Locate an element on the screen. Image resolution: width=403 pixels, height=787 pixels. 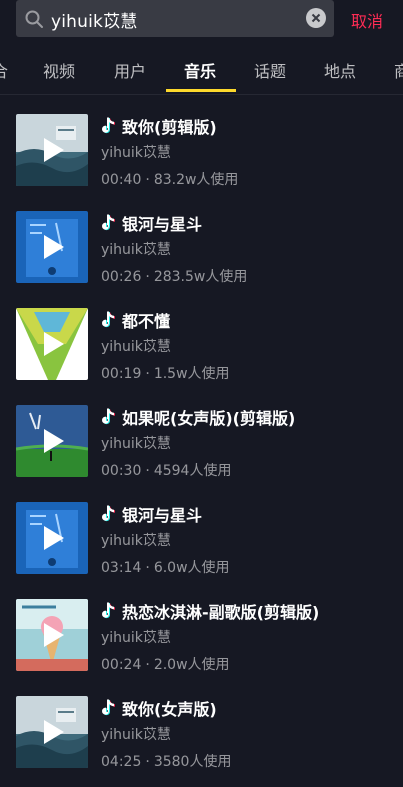
usage-count: 83.2w人使用 is located at coordinates (196, 180).